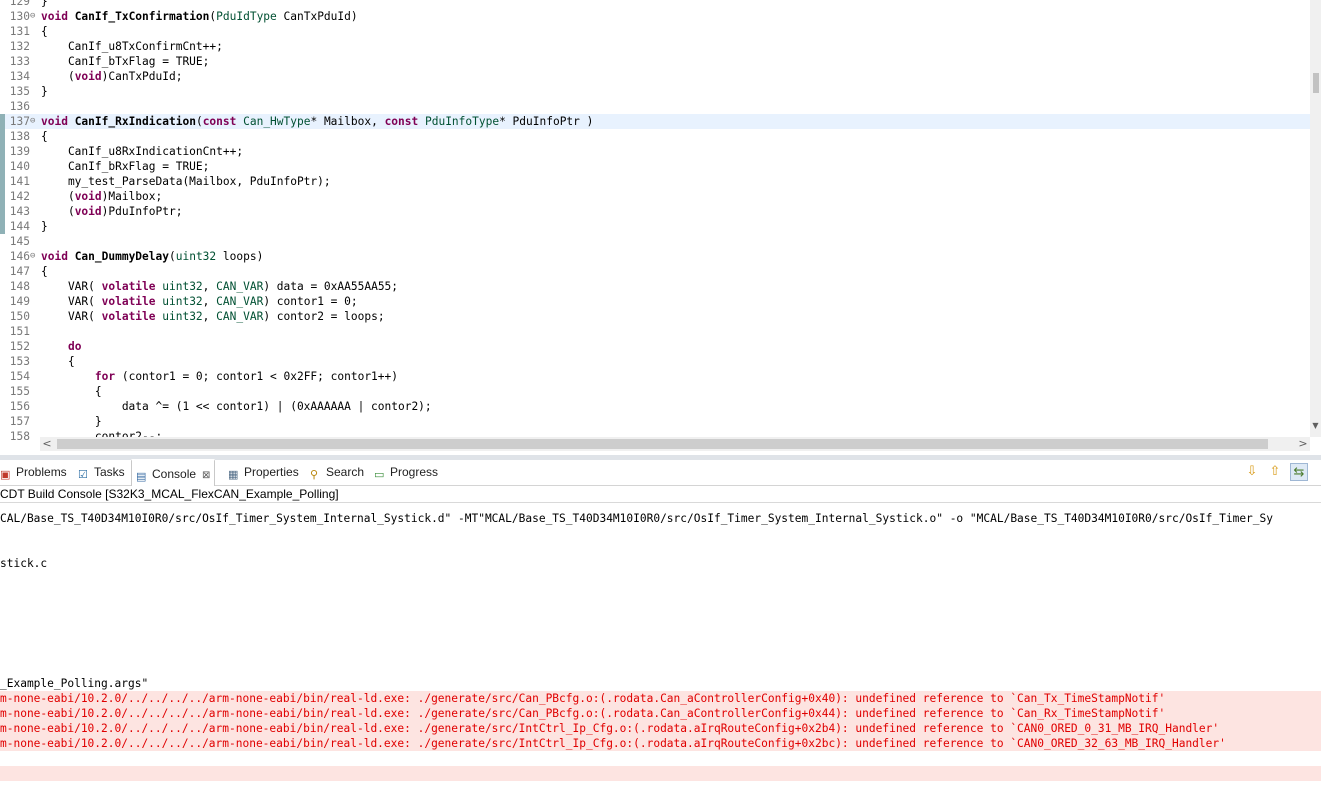  I want to click on code-line: 132 CanIf_u8TxConfirmCnt++;, so click(655, 46).